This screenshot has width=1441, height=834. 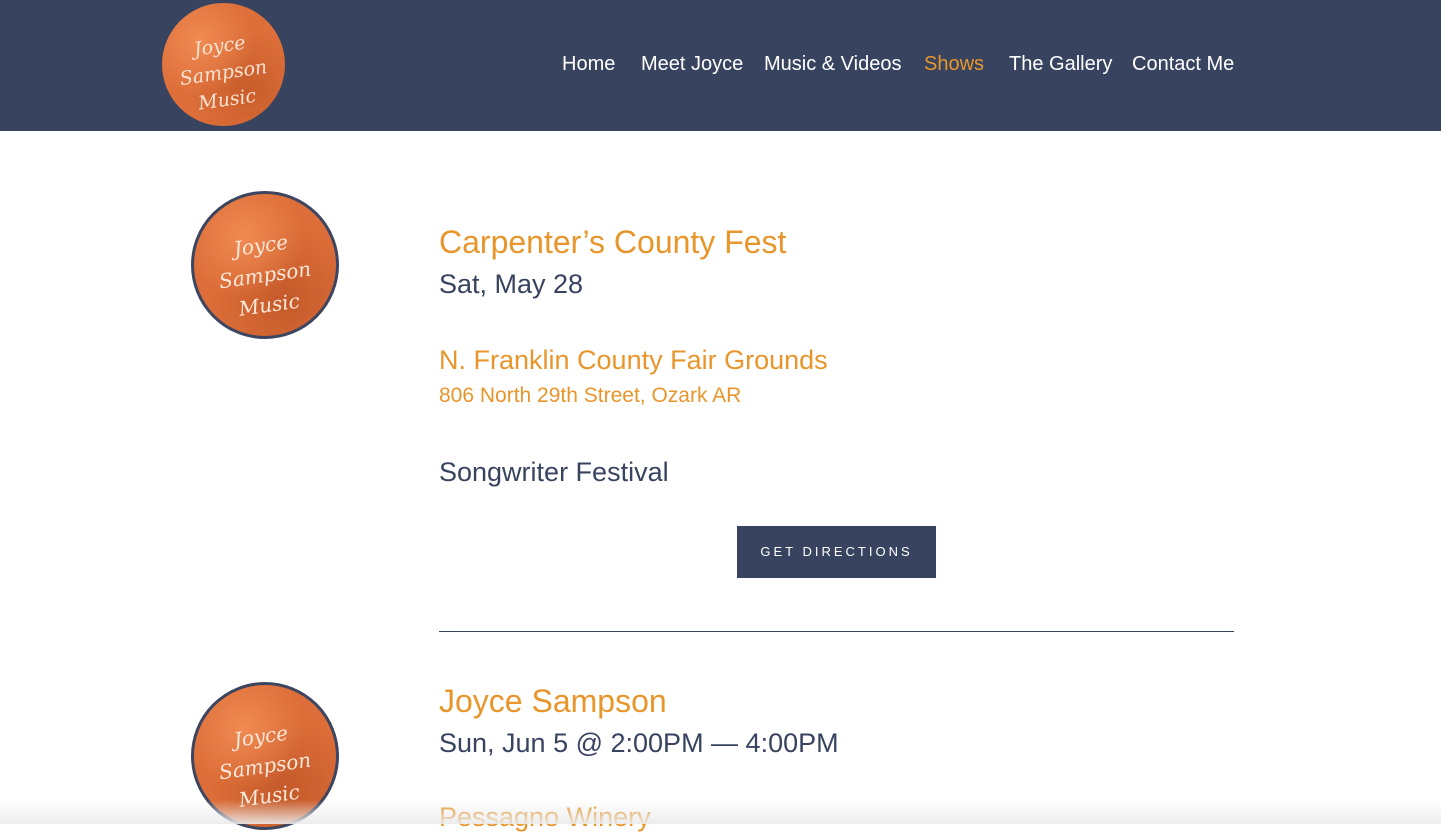 I want to click on event-title: Joyce Sampson, so click(x=553, y=701).